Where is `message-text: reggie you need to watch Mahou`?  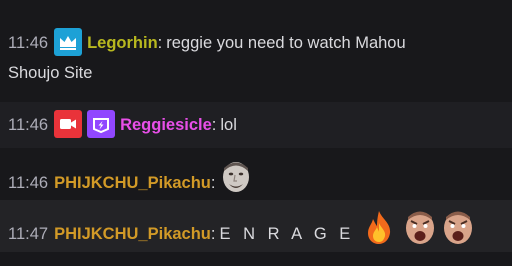
message-text: reggie you need to watch Mahou is located at coordinates (286, 43).